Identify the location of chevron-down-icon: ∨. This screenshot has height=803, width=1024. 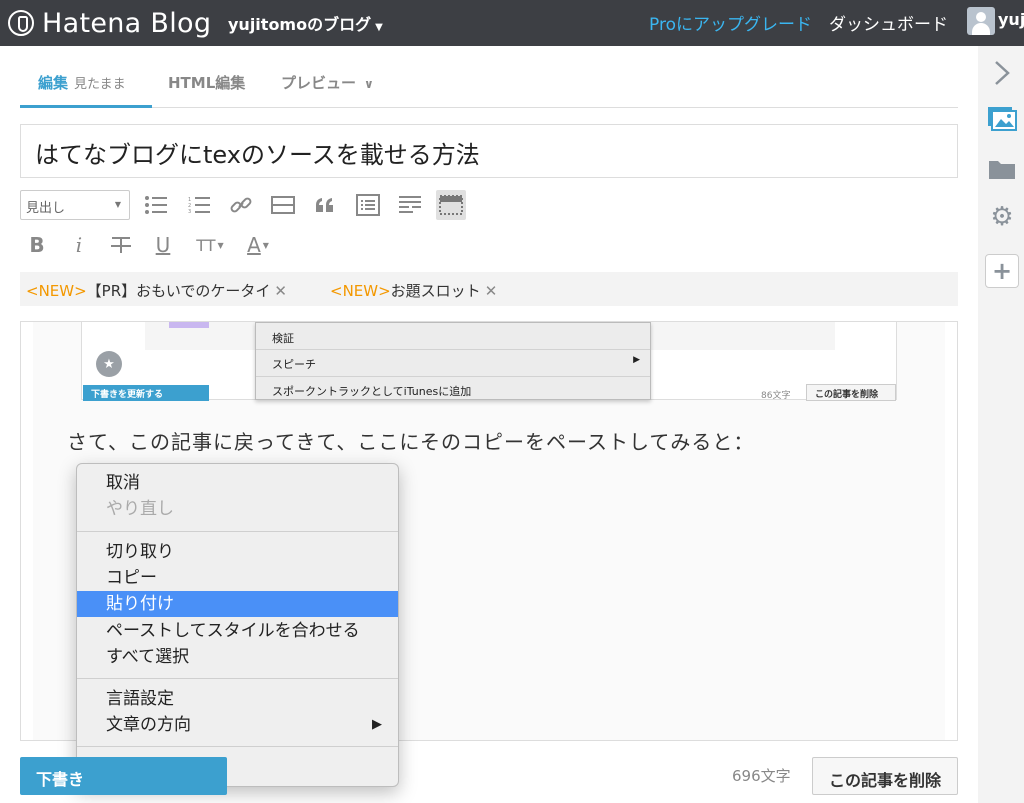
(369, 84).